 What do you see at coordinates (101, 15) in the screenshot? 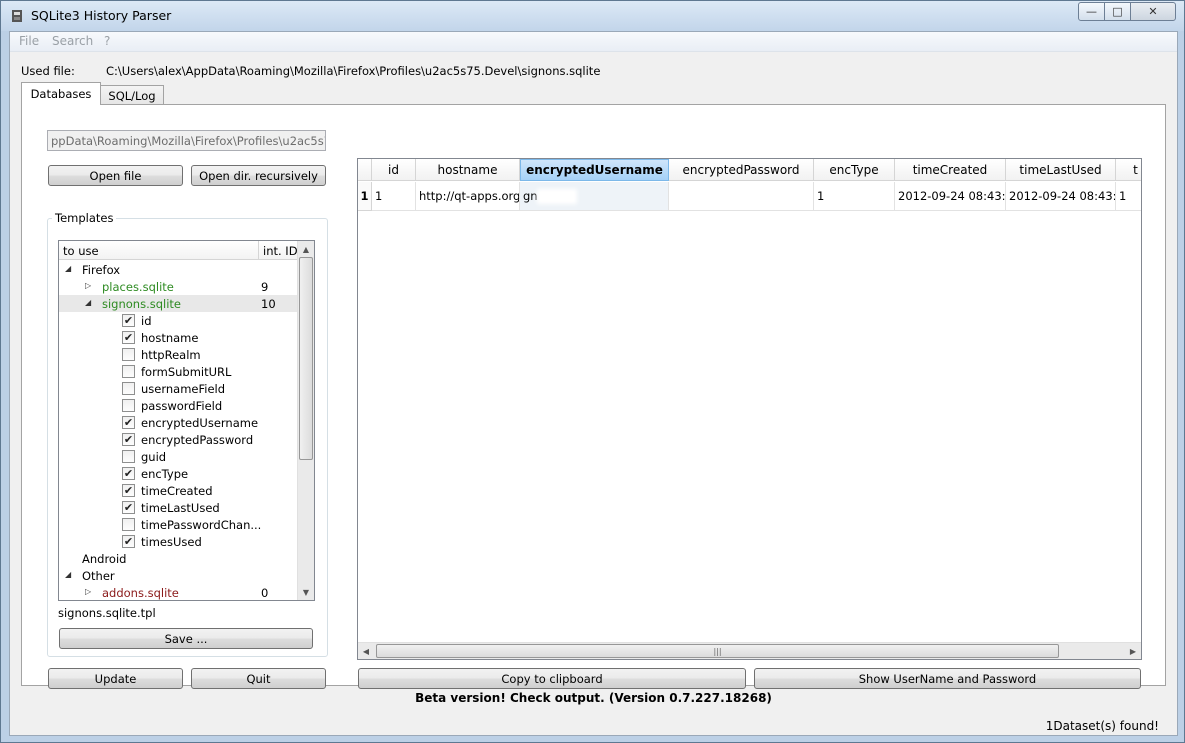
I see `window-title: SQLite3 History Parser` at bounding box center [101, 15].